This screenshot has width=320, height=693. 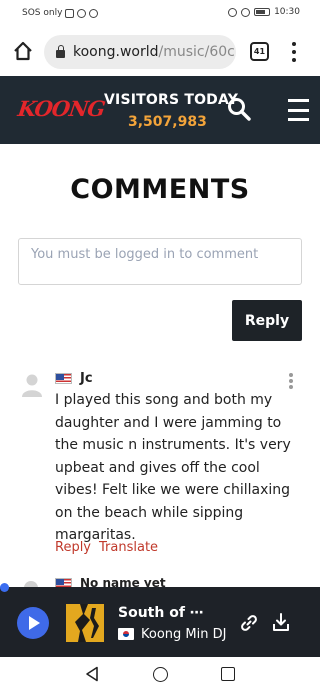 I want to click on wifi-icon, so click(x=82, y=13).